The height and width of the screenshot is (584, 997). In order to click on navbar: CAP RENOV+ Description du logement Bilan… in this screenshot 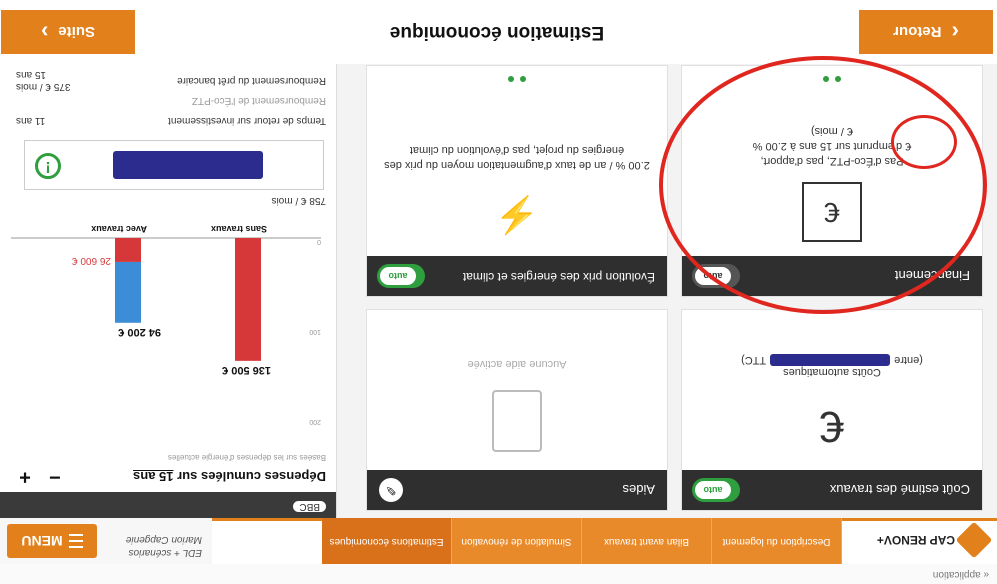, I will do `click(498, 541)`.